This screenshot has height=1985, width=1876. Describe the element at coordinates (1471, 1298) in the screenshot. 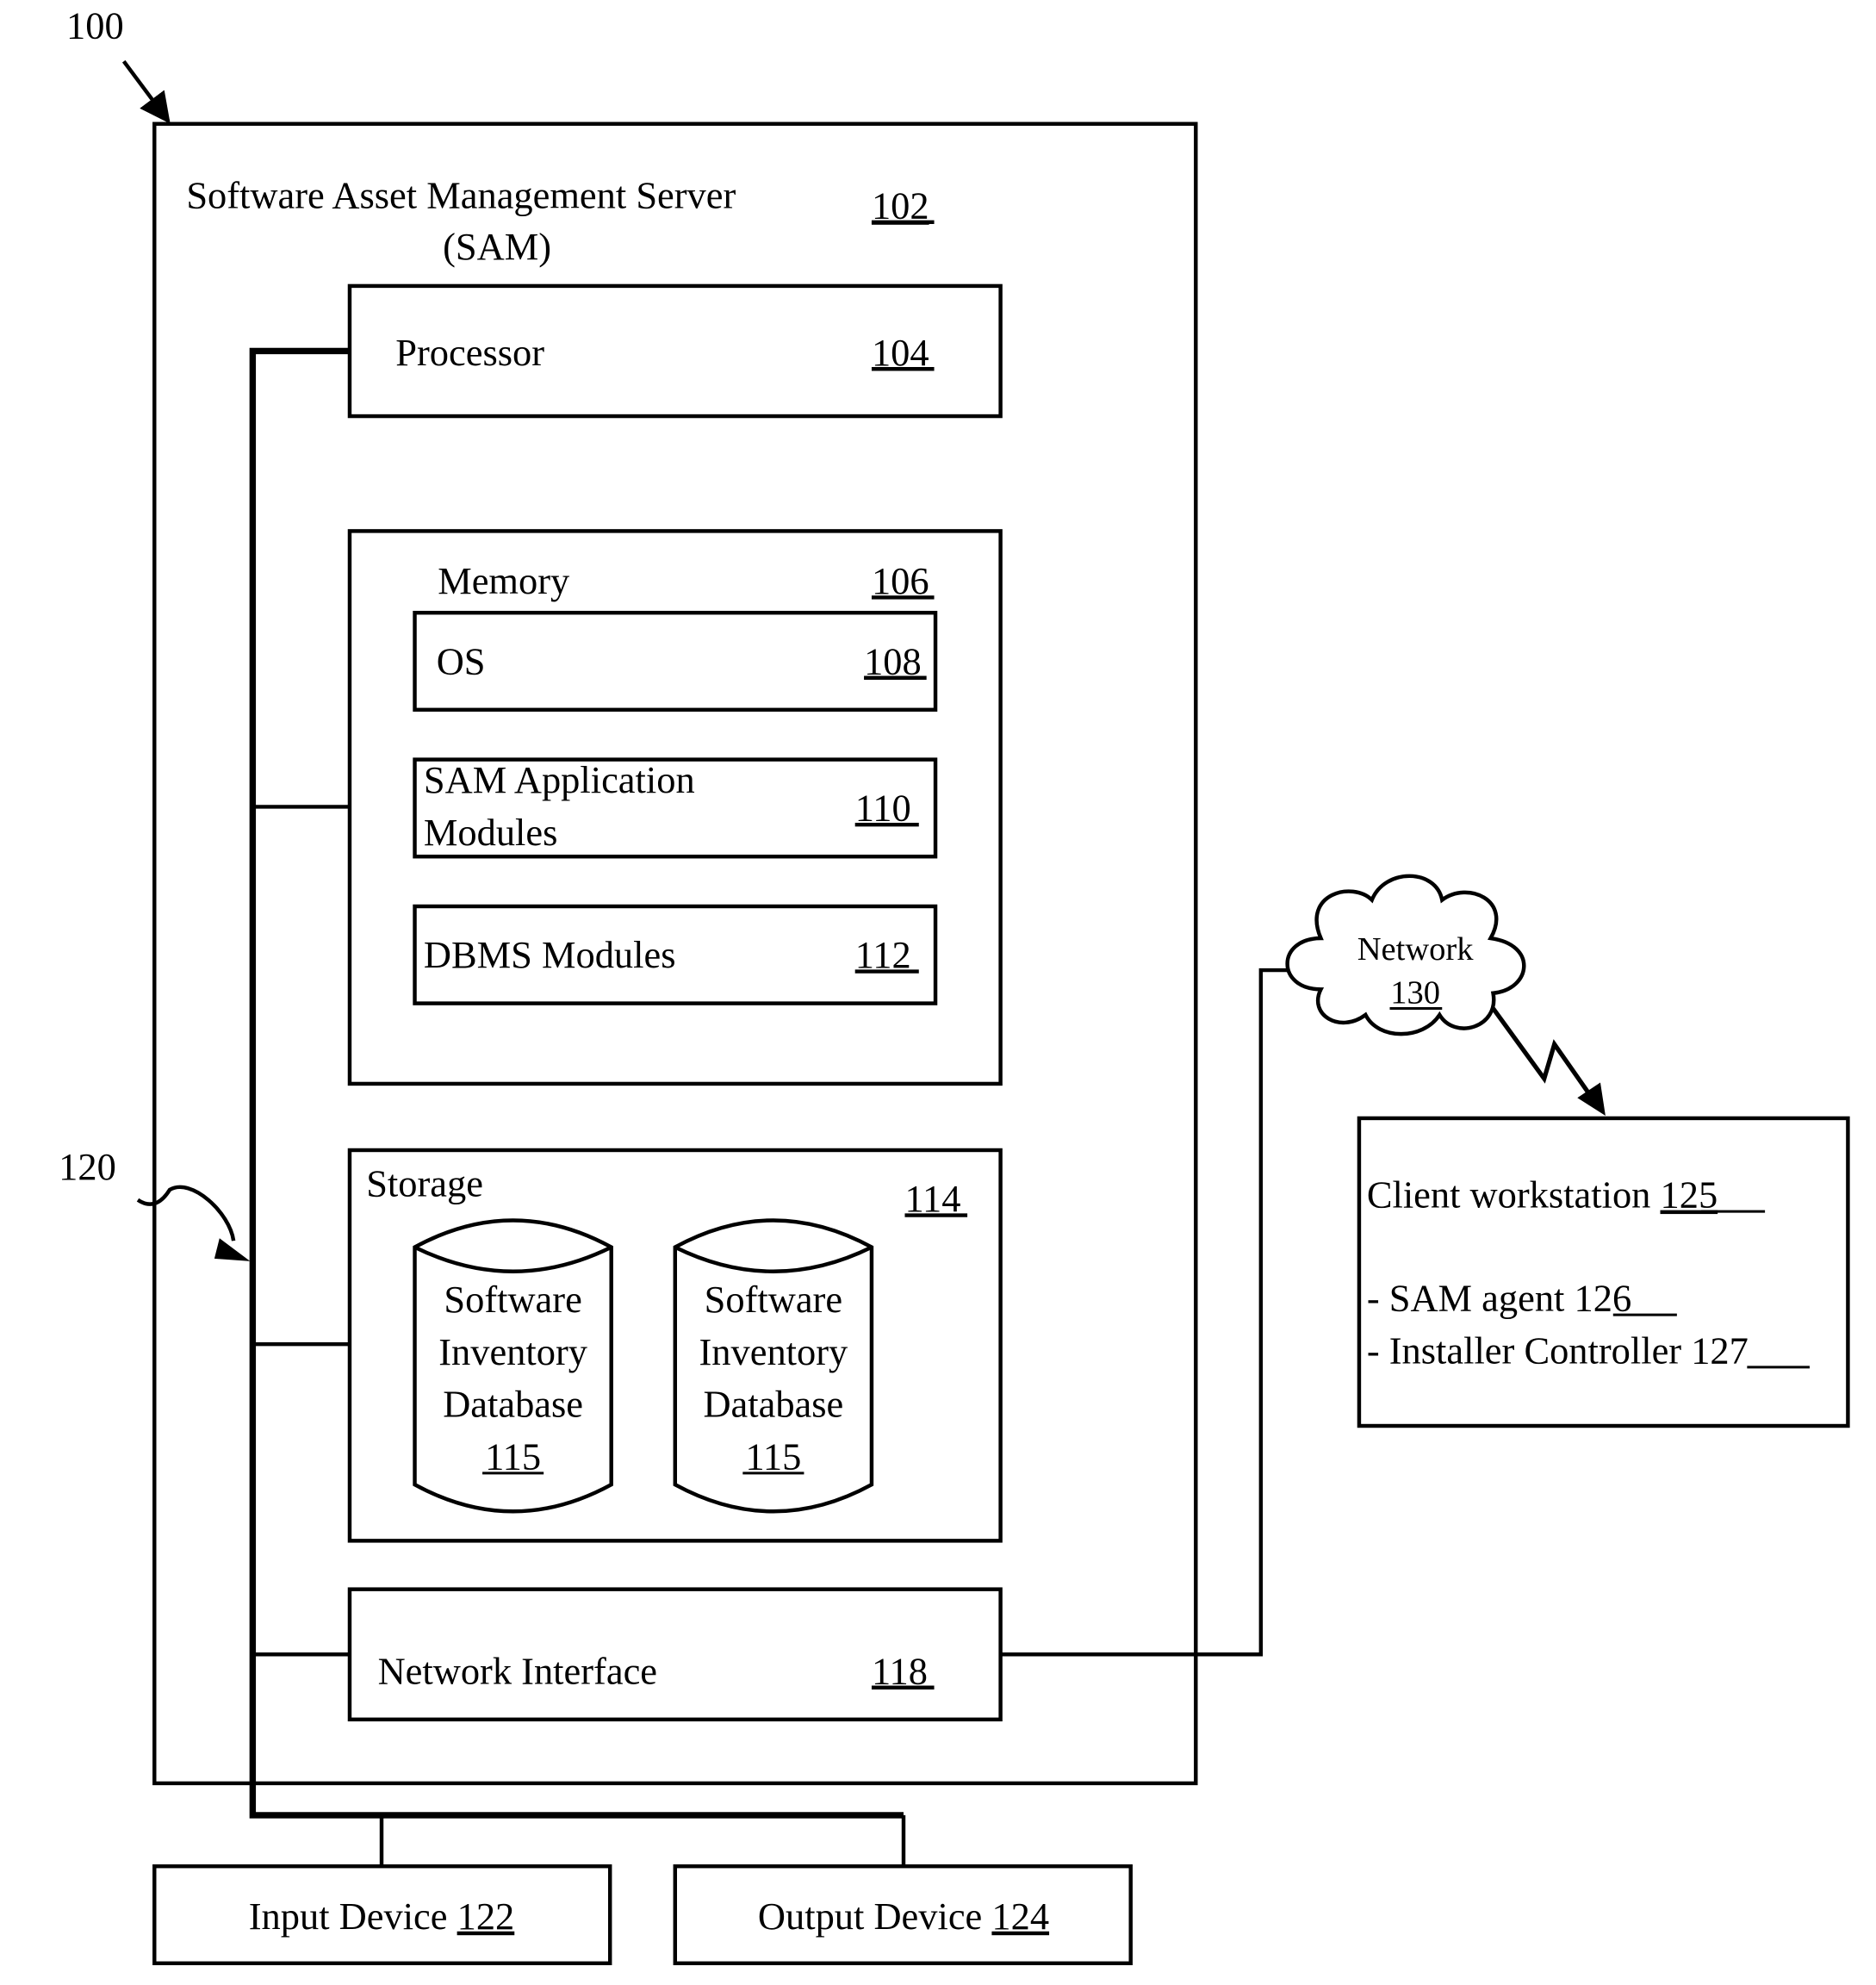

I see `client-item-label: - SAM agent` at that location.